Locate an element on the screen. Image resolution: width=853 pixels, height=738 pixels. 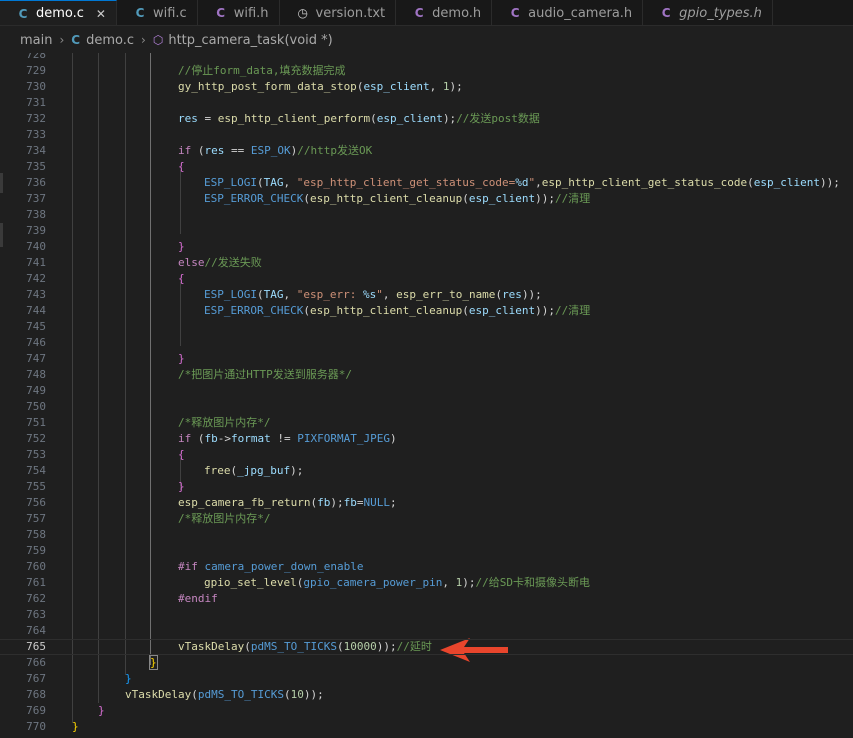
code-token: != is located at coordinates (284, 438).